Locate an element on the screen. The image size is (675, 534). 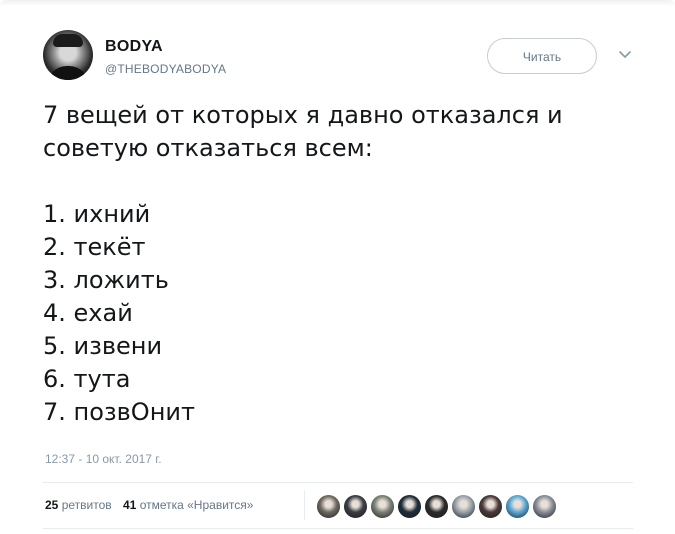
author-handle: @THEBODYABODYA is located at coordinates (165, 69).